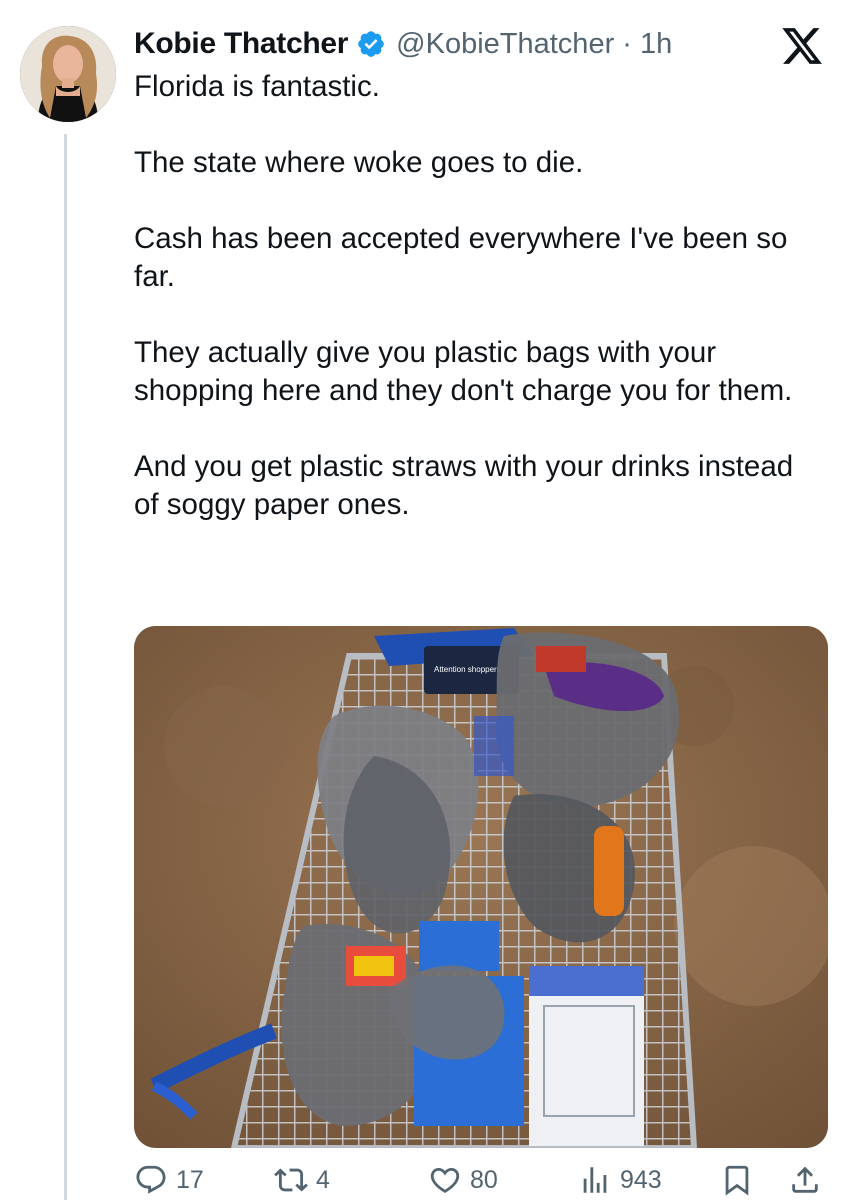 The image size is (848, 1200). I want to click on repost-button: 4, so click(302, 1180).